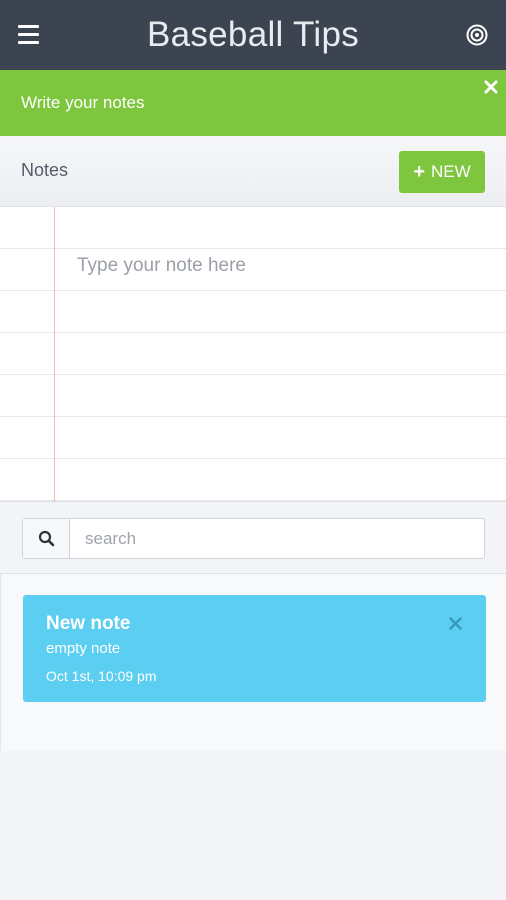  Describe the element at coordinates (277, 538) in the screenshot. I see `search-input` at that location.